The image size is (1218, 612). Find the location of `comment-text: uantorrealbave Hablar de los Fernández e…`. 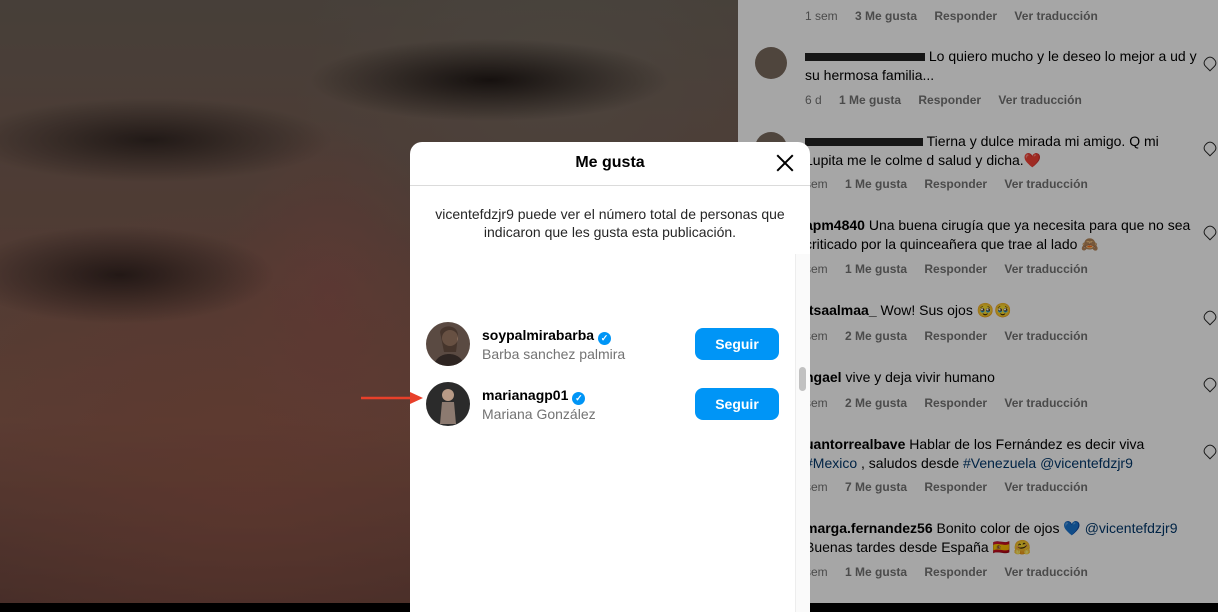

comment-text: uantorrealbave Hablar de los Fernández e… is located at coordinates (1002, 454).